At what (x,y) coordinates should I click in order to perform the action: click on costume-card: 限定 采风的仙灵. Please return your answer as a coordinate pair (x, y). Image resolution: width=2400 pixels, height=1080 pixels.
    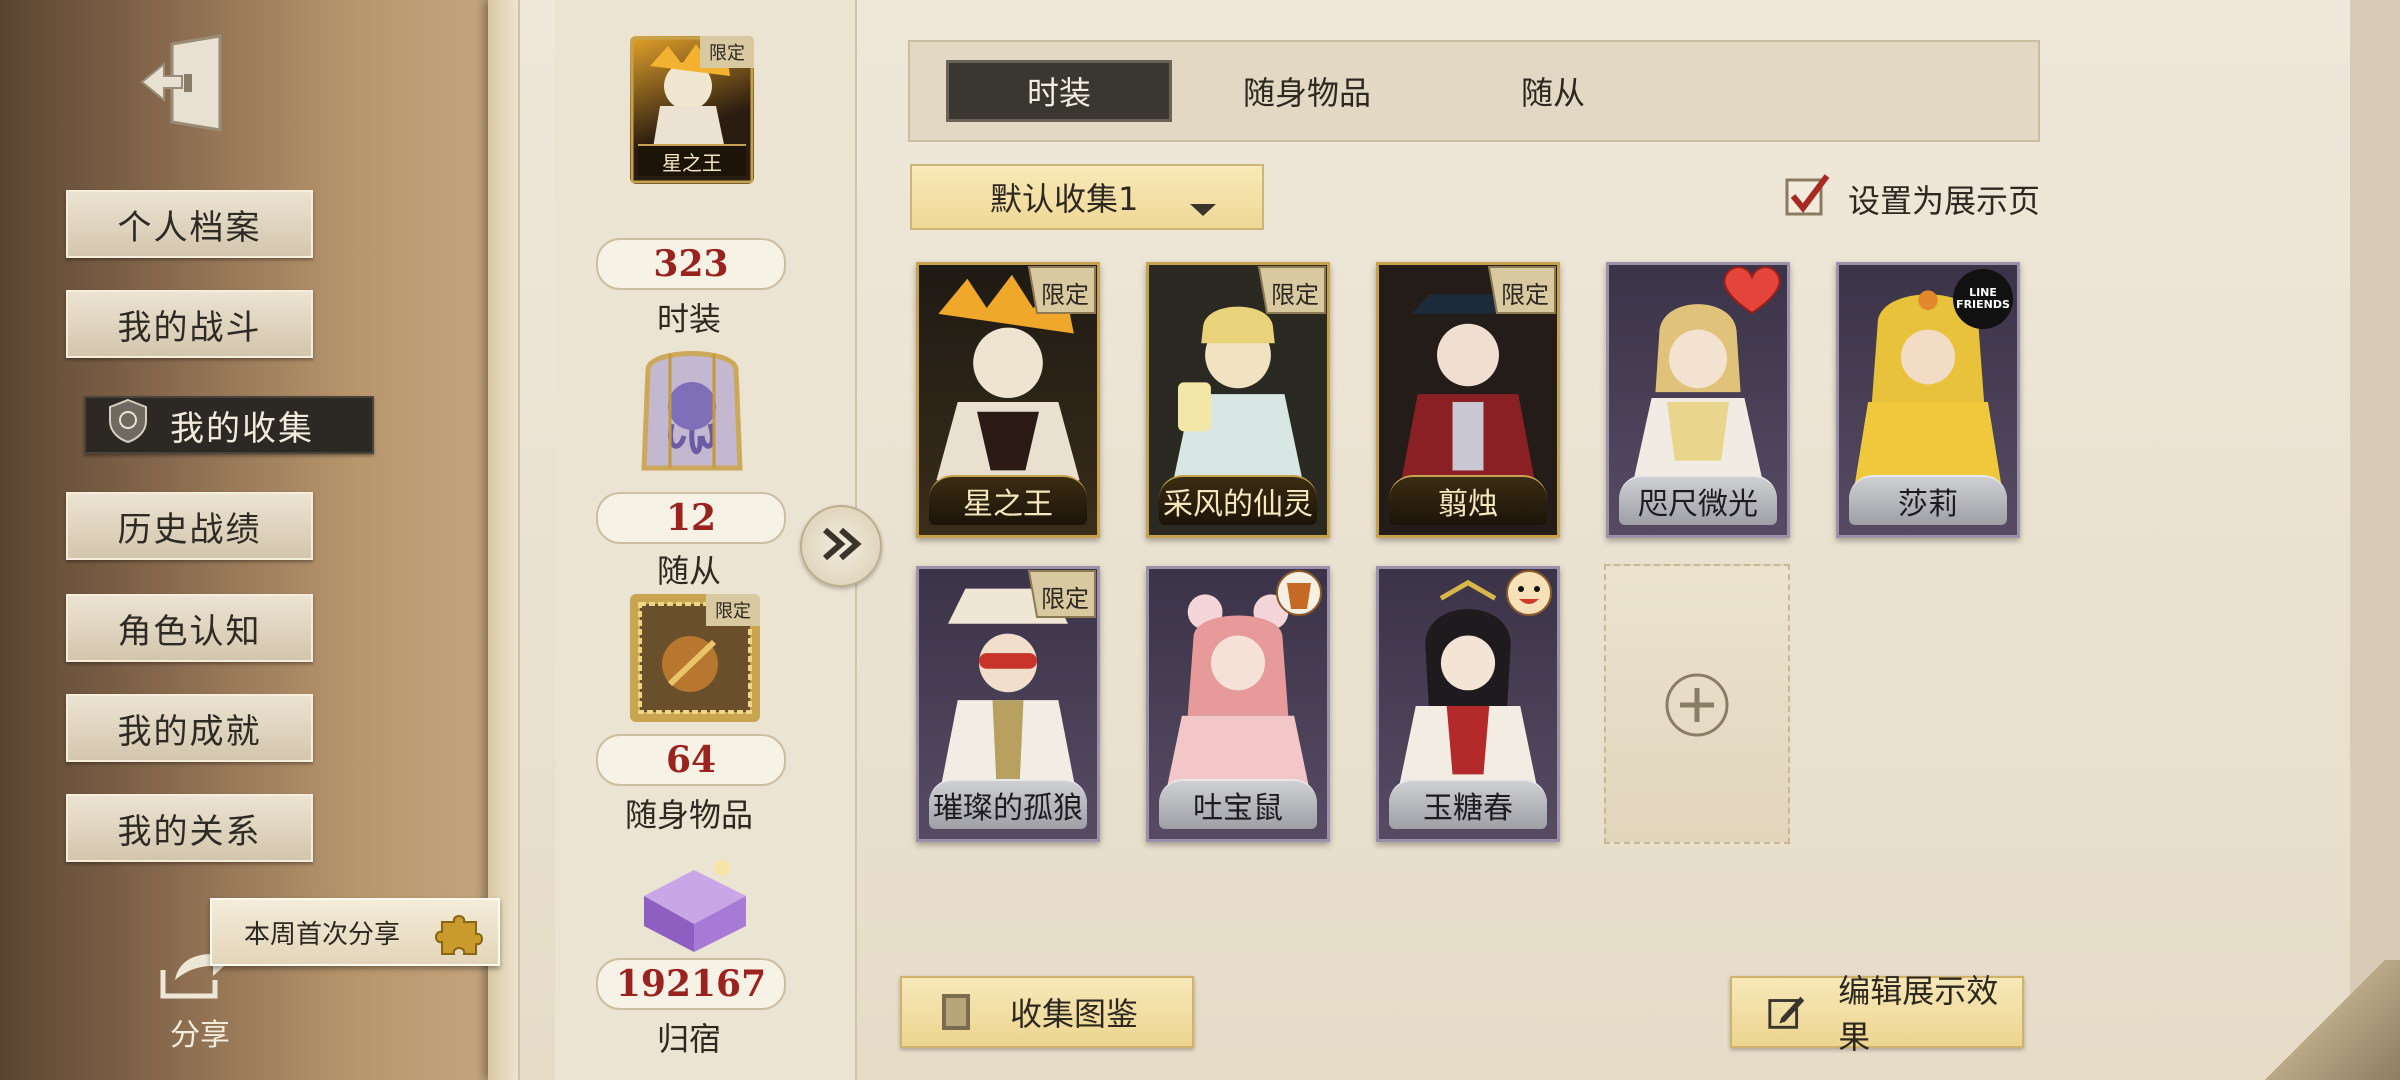
    Looking at the image, I should click on (1238, 400).